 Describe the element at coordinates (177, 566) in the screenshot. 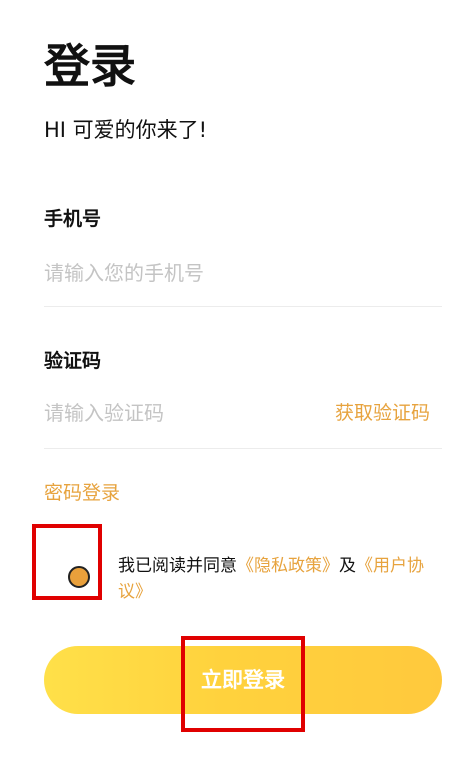

I see `agreement-prefix: 我已阅读并同意` at that location.